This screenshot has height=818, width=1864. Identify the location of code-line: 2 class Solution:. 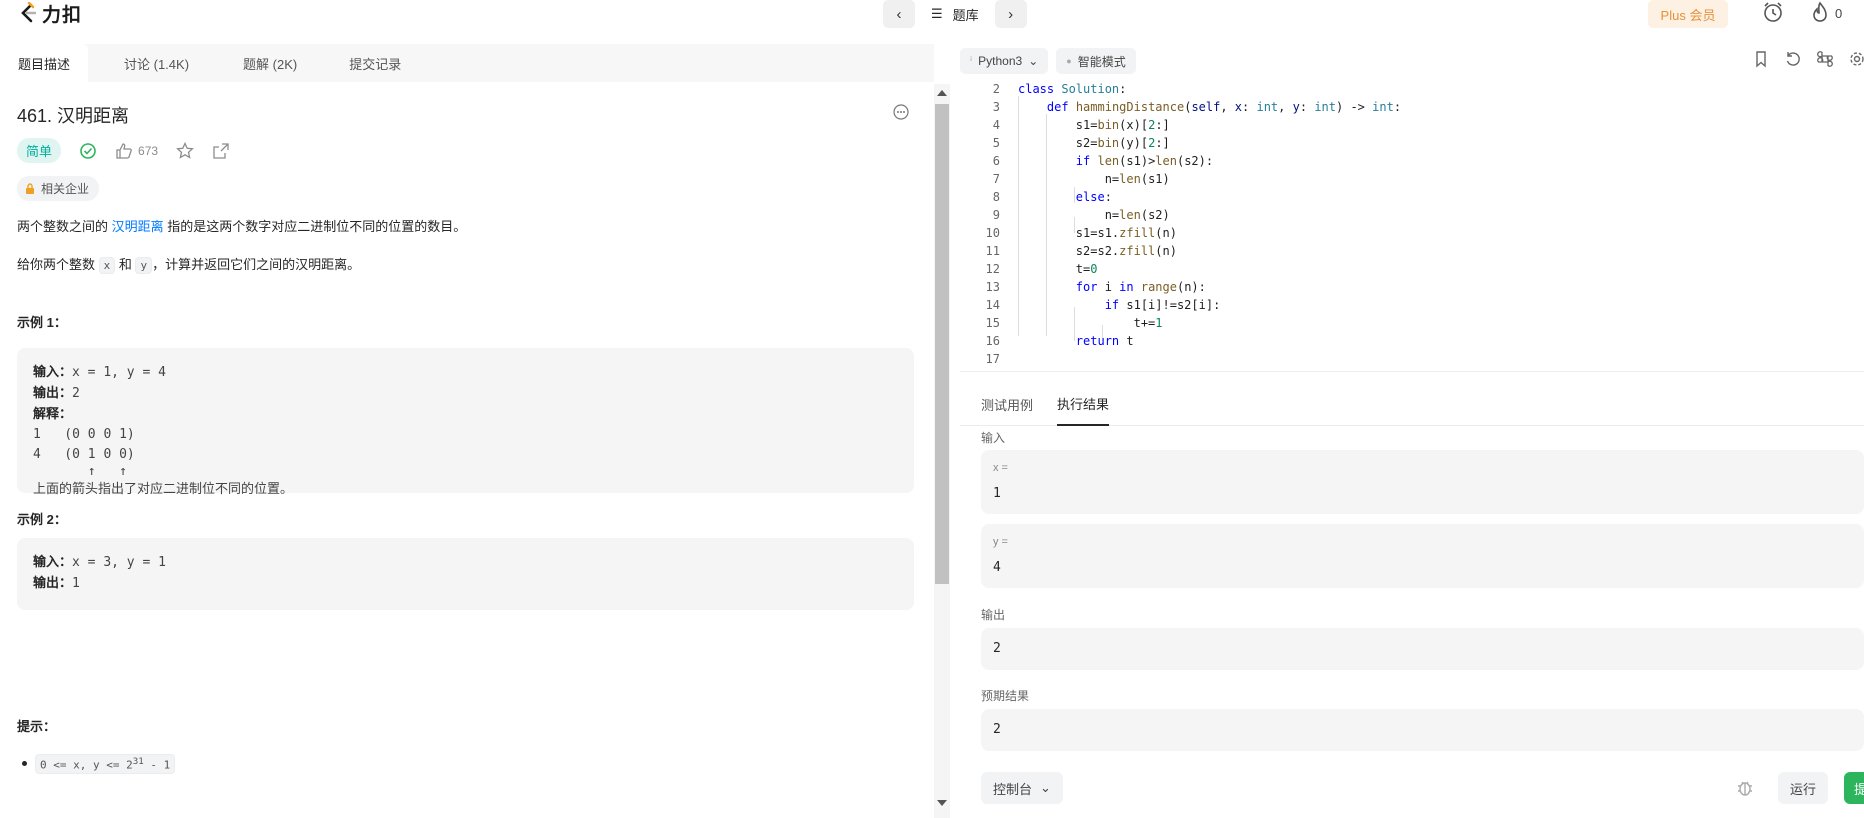
(1043, 91).